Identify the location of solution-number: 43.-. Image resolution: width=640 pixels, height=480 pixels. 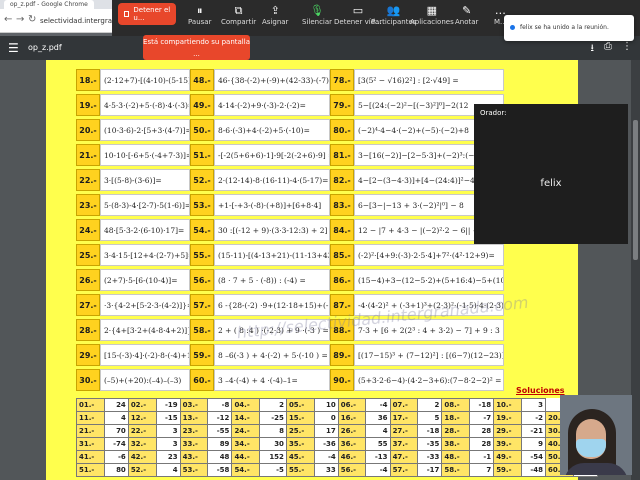
(194, 457).